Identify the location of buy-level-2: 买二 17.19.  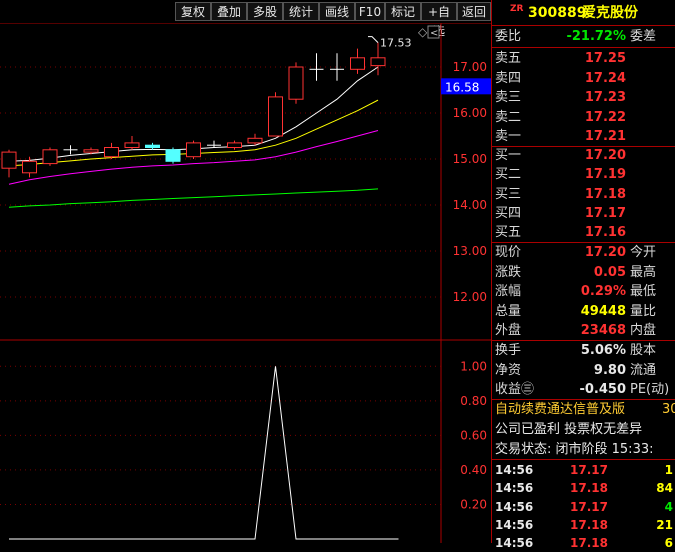
(583, 174).